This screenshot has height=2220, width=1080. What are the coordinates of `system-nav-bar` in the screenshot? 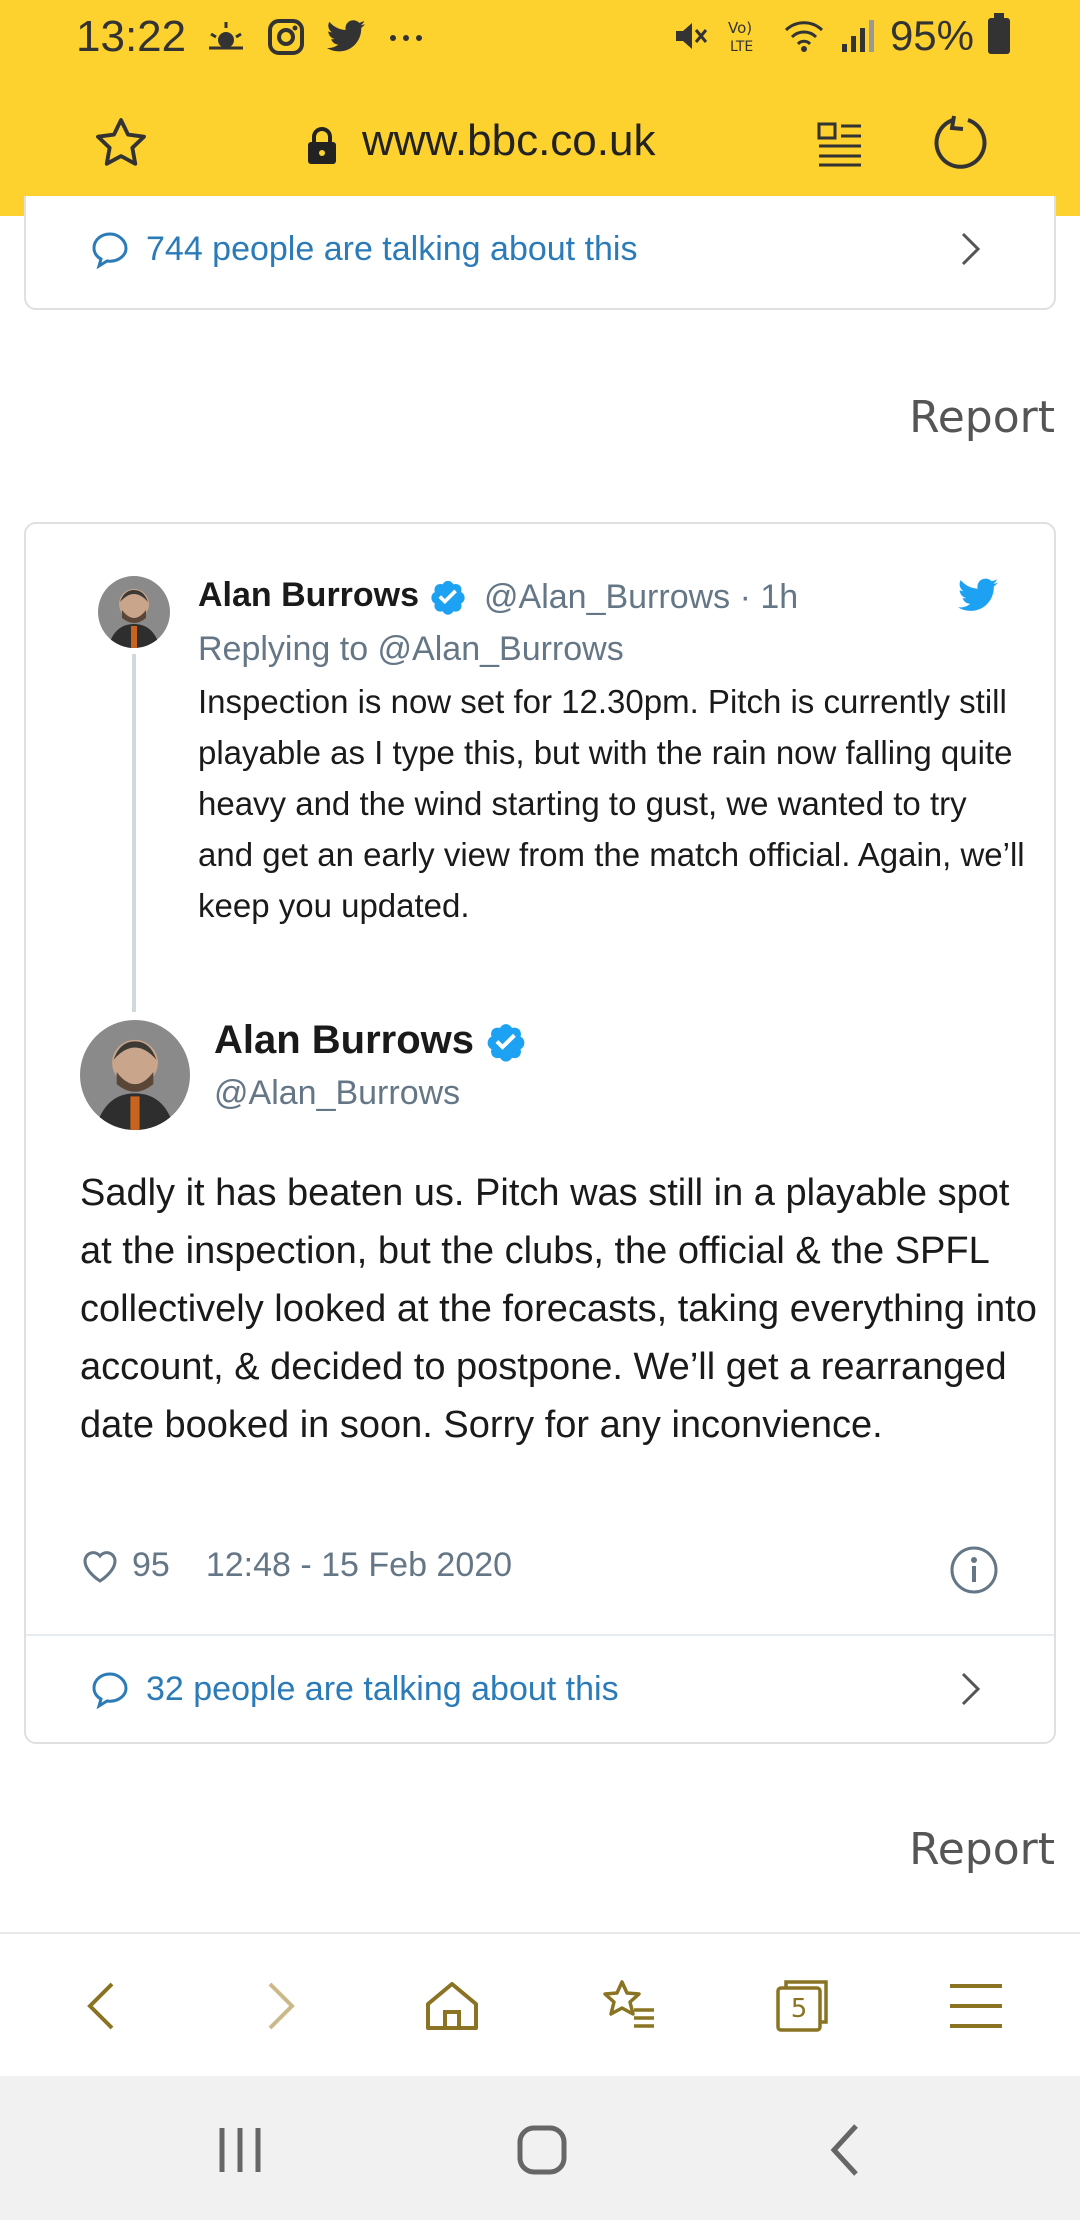 It's located at (540, 2148).